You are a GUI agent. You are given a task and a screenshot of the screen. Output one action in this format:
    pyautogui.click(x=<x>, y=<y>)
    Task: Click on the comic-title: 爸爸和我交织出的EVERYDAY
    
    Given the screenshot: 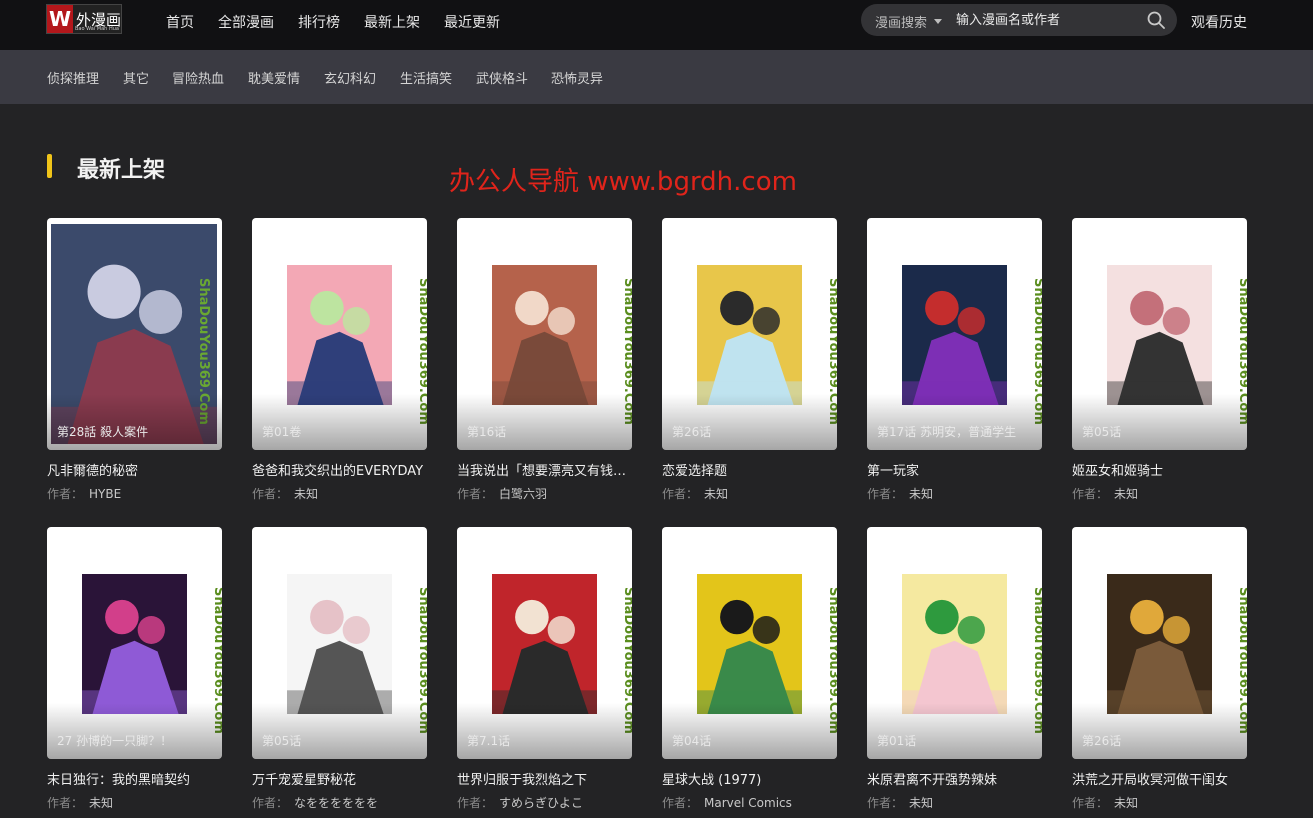 What is the action you would take?
    pyautogui.click(x=339, y=469)
    